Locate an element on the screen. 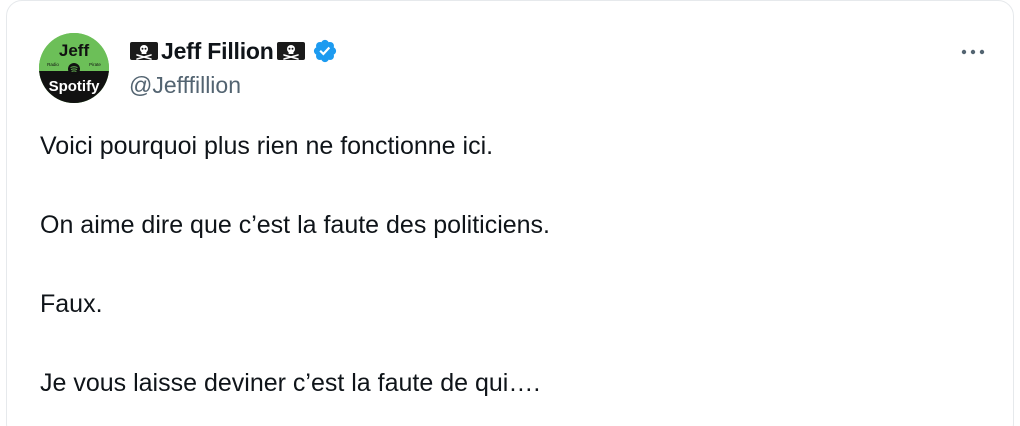  tweet-header: Jeff Fillion @Jefffillion is located at coordinates (233, 68).